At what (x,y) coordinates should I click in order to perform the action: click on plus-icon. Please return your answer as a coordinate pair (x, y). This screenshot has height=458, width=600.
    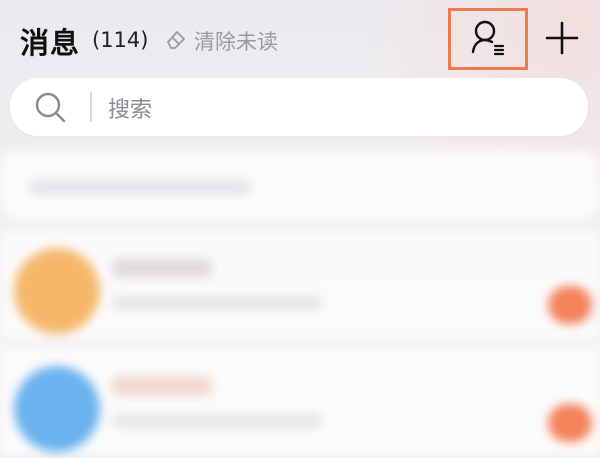
    Looking at the image, I should click on (562, 40).